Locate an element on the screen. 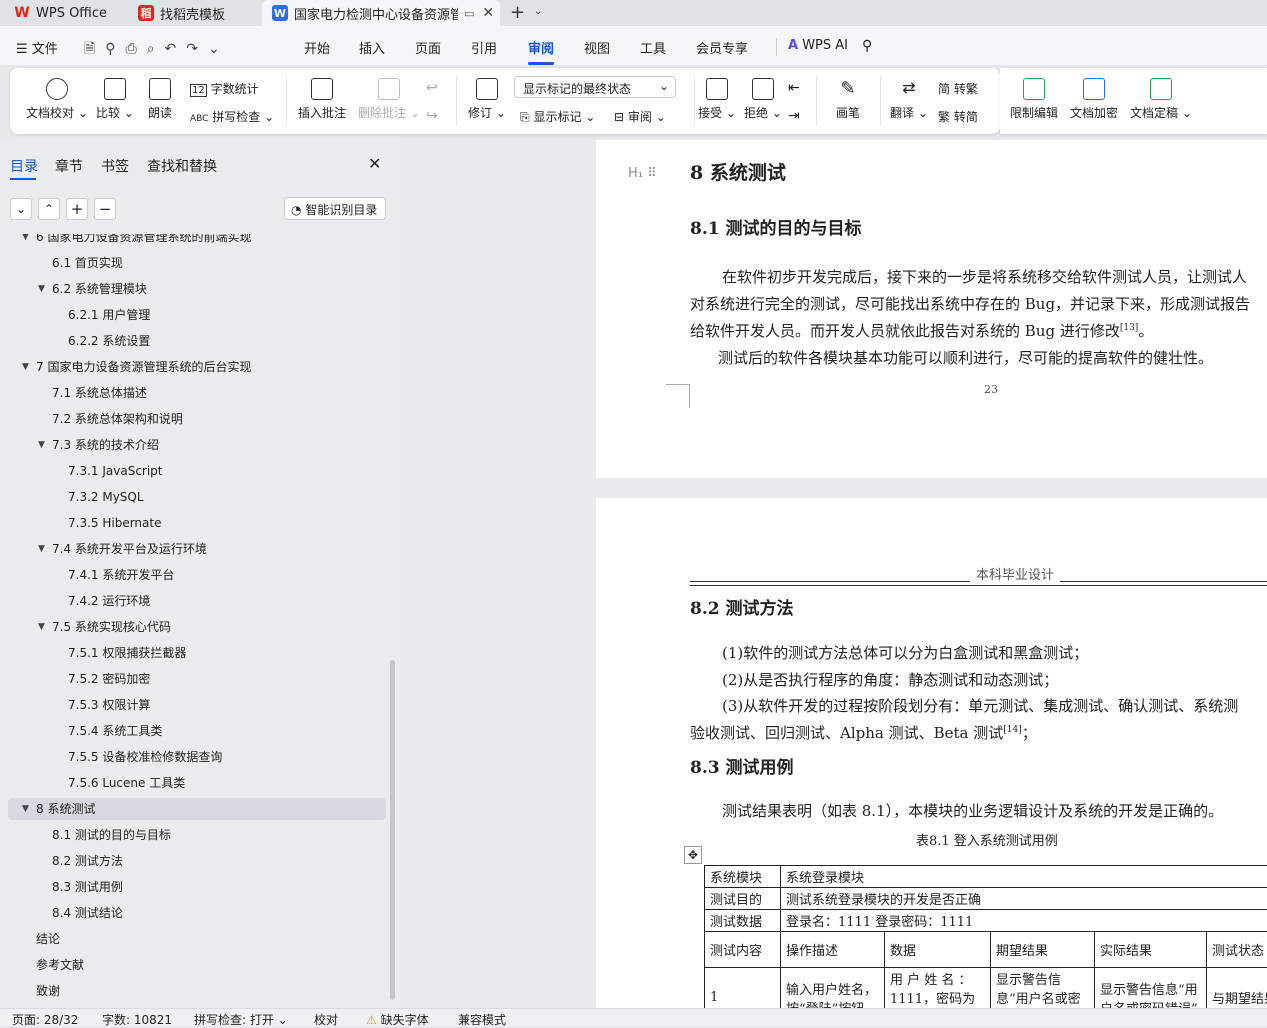 This screenshot has height=1028, width=1267. prev-change-icon: ⇤ is located at coordinates (794, 88).